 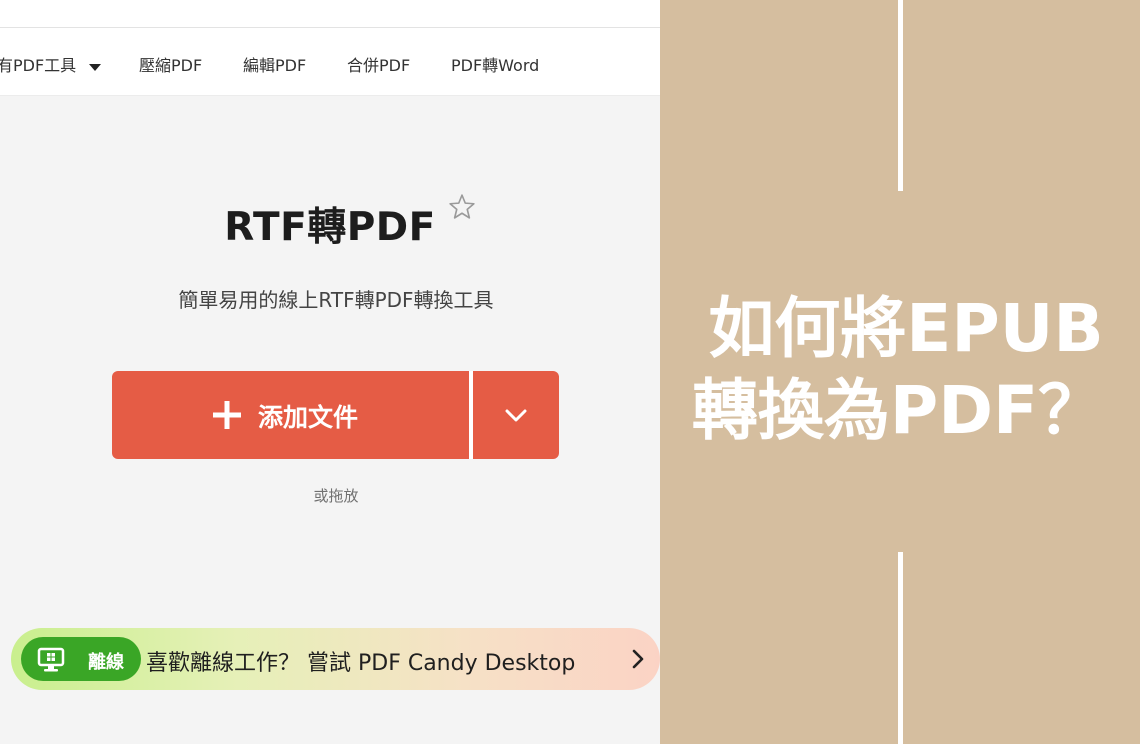 I want to click on chevron-down-icon, so click(x=516, y=415).